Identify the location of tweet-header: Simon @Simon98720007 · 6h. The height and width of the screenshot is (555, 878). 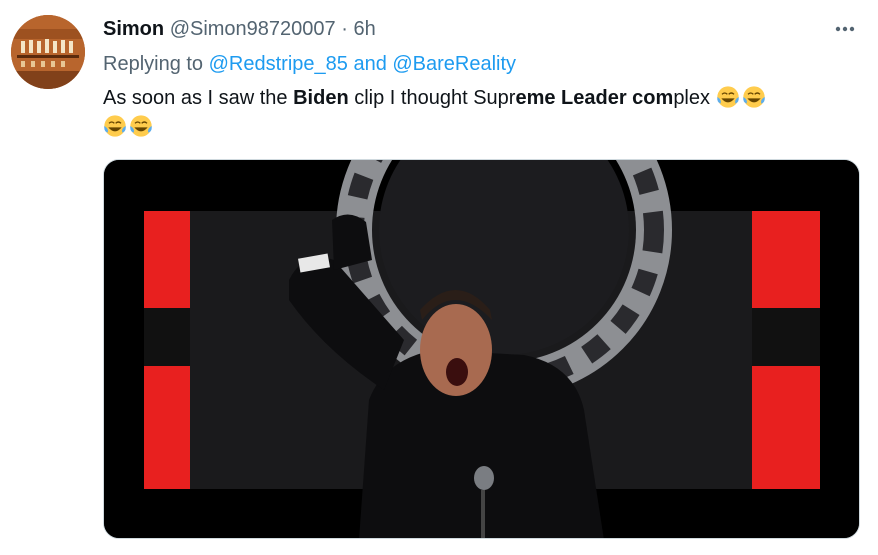
(239, 29).